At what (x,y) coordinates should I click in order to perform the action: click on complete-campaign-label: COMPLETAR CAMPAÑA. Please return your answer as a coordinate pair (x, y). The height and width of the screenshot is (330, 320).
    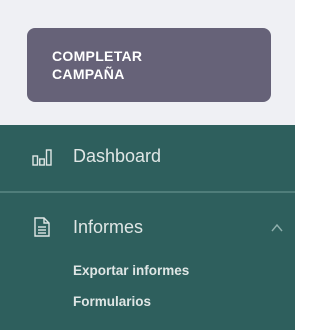
    Looking at the image, I should click on (97, 65).